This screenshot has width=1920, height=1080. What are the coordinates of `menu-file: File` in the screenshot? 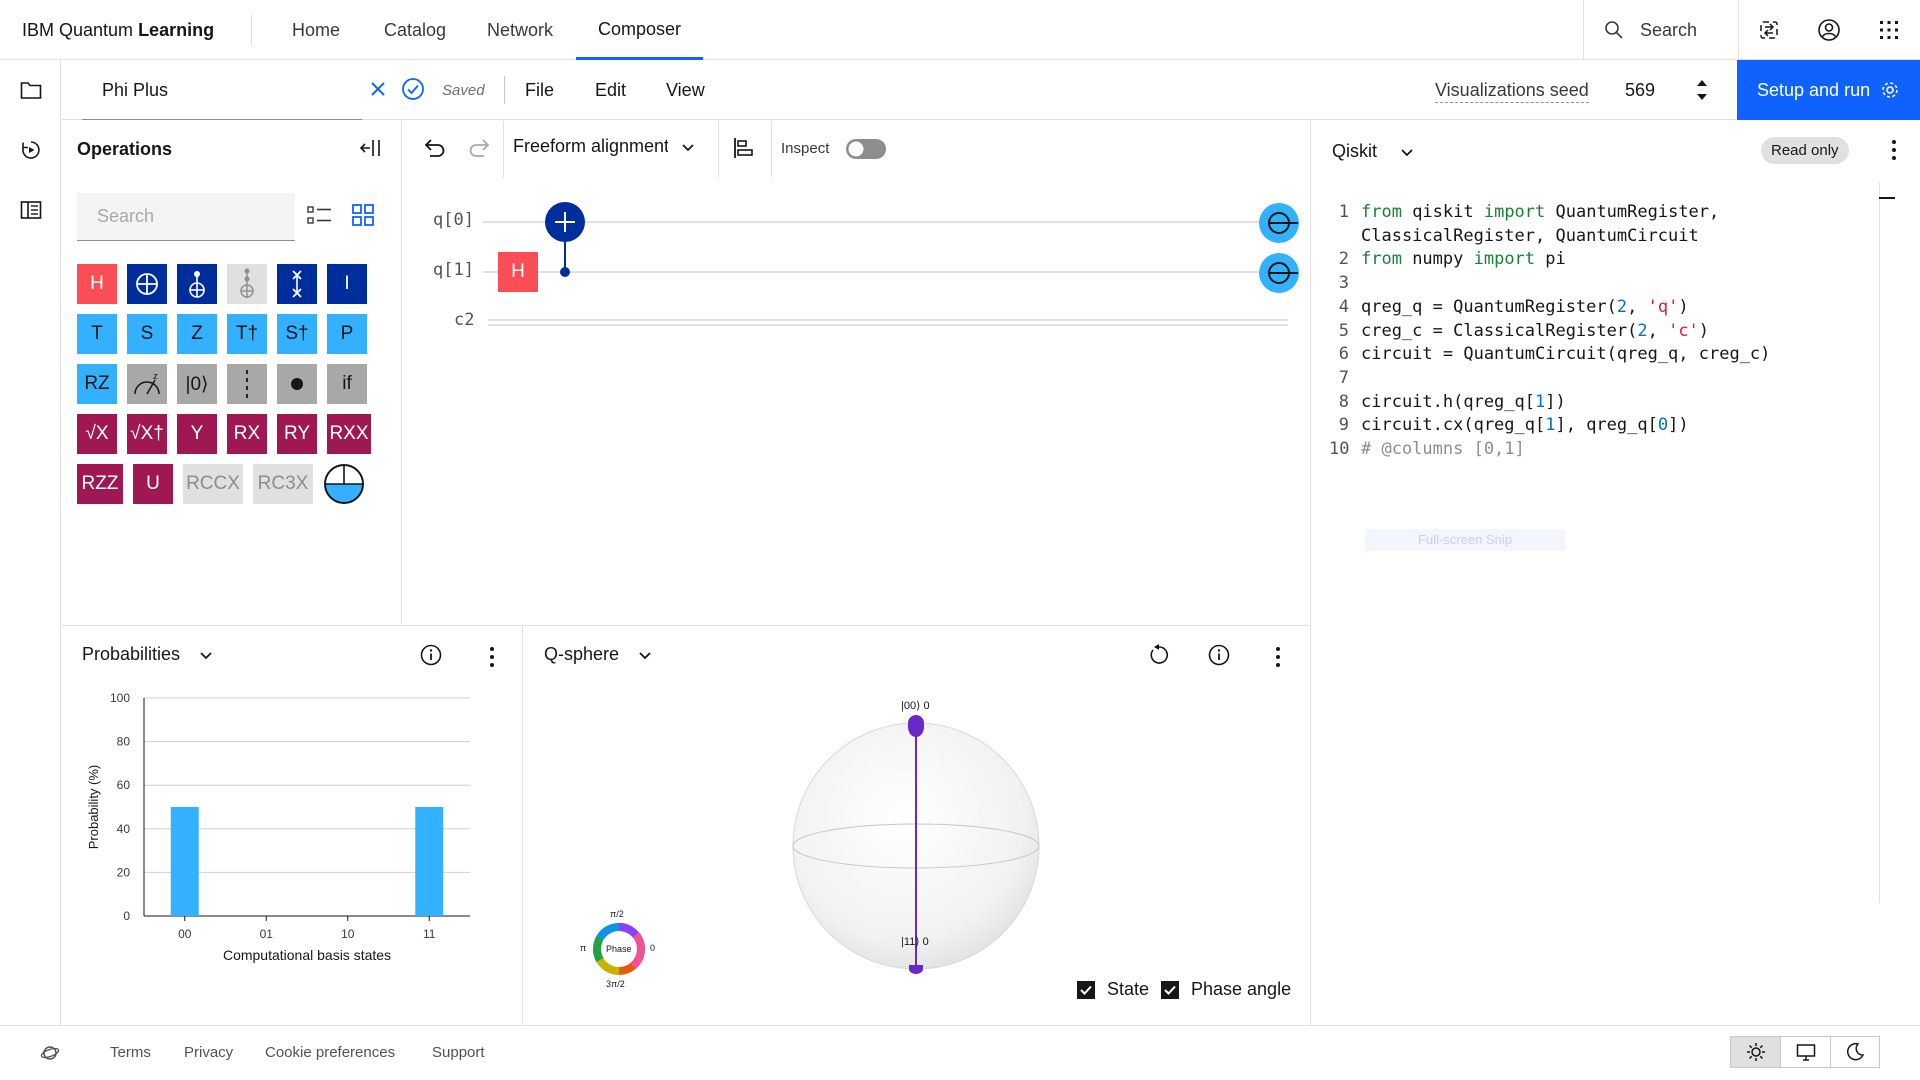 It's located at (539, 90).